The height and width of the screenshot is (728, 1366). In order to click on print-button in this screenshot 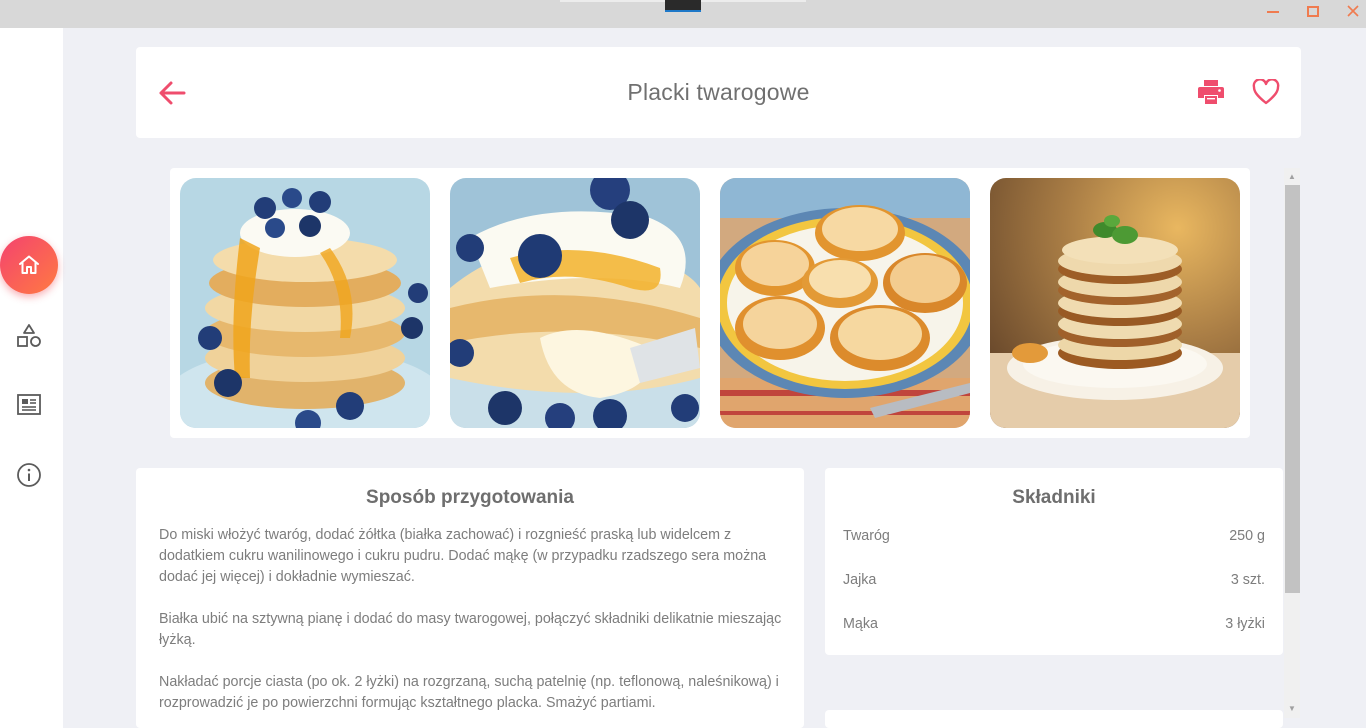, I will do `click(1211, 92)`.